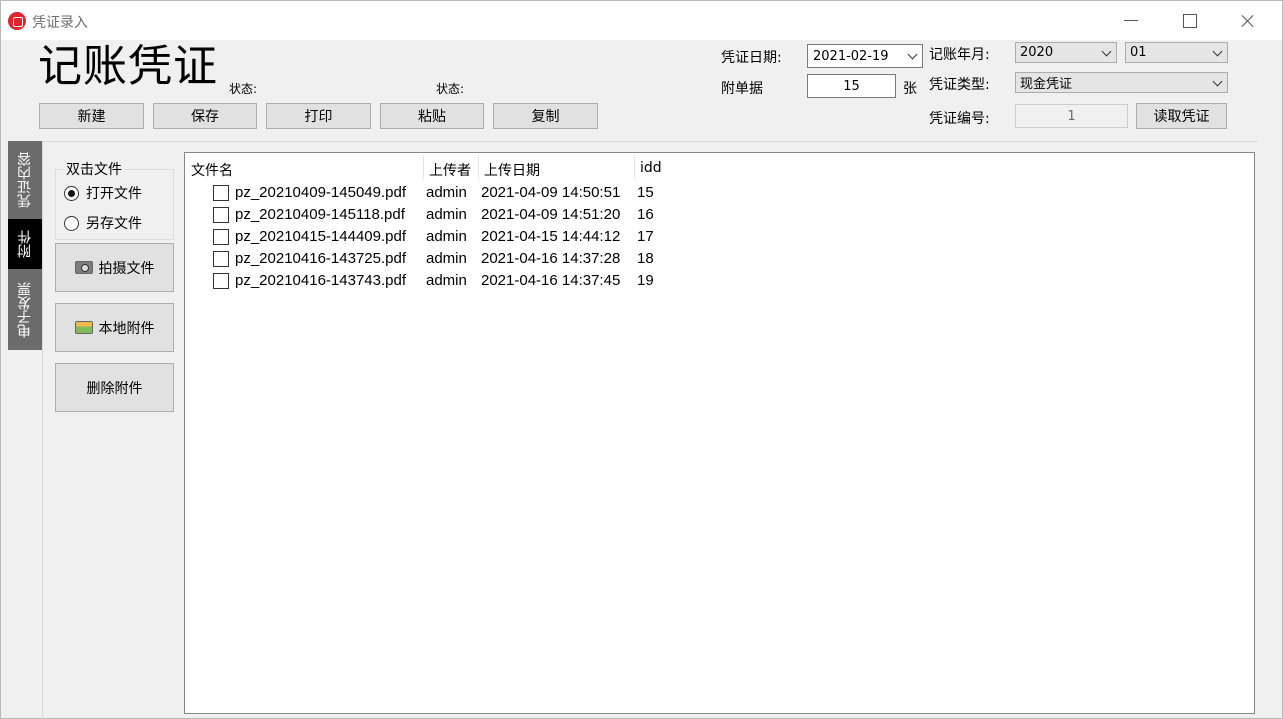 The width and height of the screenshot is (1283, 719). What do you see at coordinates (959, 119) in the screenshot?
I see `voucher-no-label: 凭证编号:` at bounding box center [959, 119].